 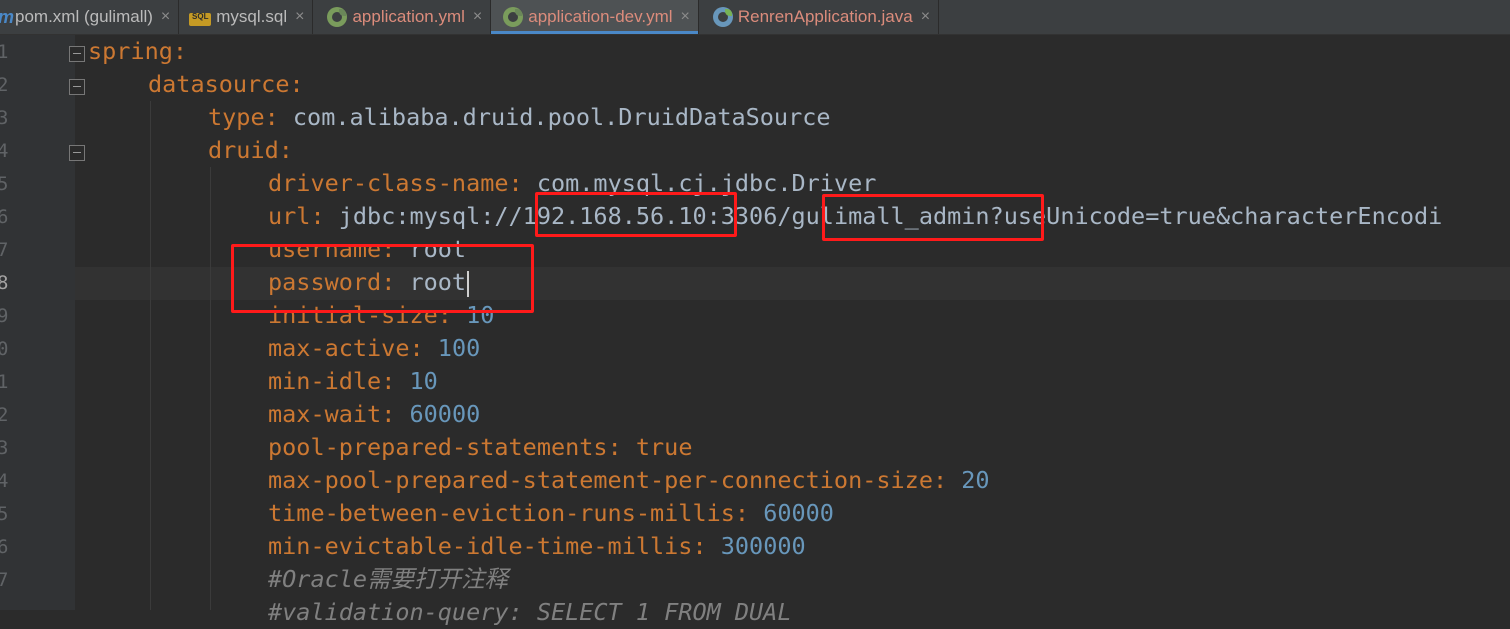 I want to click on tab-renren-application-java: RenrenApplication.java ×, so click(x=819, y=17).